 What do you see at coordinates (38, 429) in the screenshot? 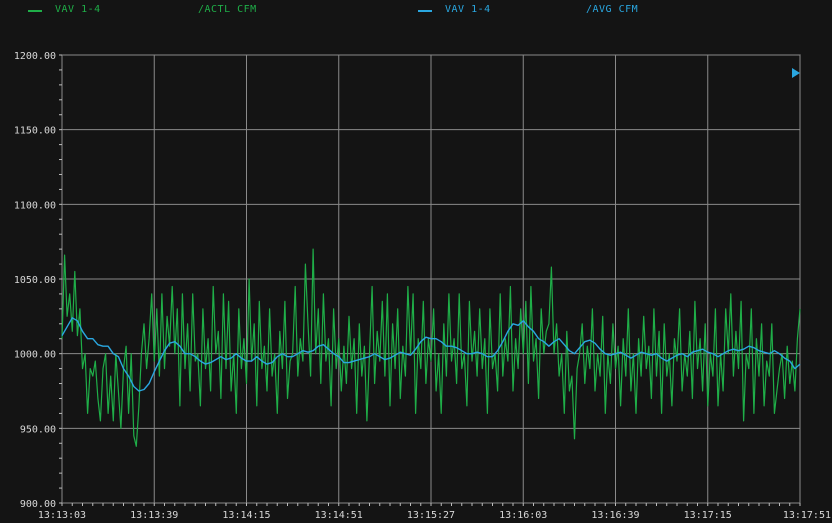
I see `y-tick-label: 950.00` at bounding box center [38, 429].